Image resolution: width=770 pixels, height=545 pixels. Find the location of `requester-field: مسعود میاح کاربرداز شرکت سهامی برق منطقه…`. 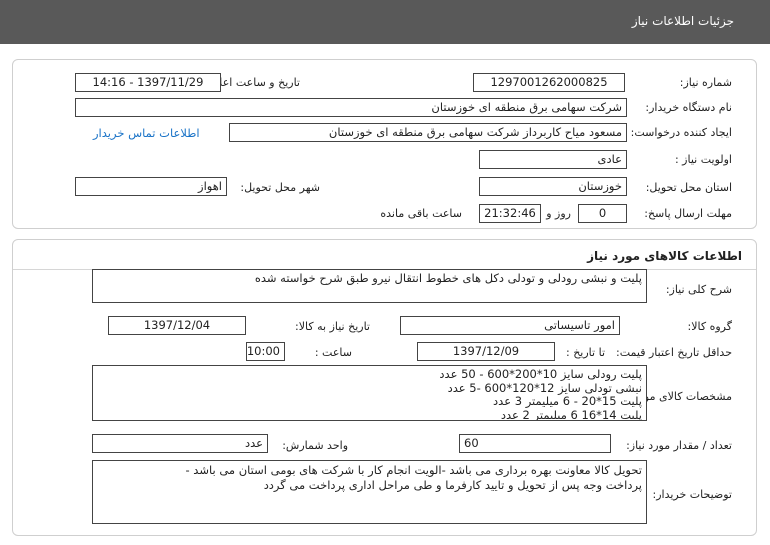

requester-field: مسعود میاح کاربرداز شرکت سهامی برق منطقه… is located at coordinates (428, 132).